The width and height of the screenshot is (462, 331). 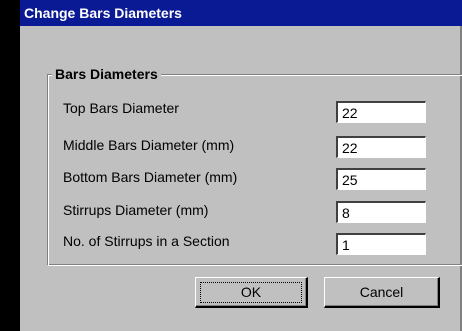 What do you see at coordinates (381, 147) in the screenshot?
I see `middle-bars-diameter-input` at bounding box center [381, 147].